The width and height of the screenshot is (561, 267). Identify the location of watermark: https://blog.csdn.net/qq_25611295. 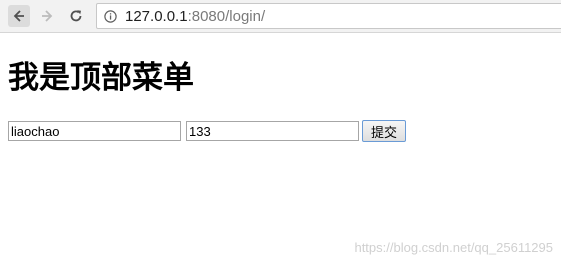
(453, 247).